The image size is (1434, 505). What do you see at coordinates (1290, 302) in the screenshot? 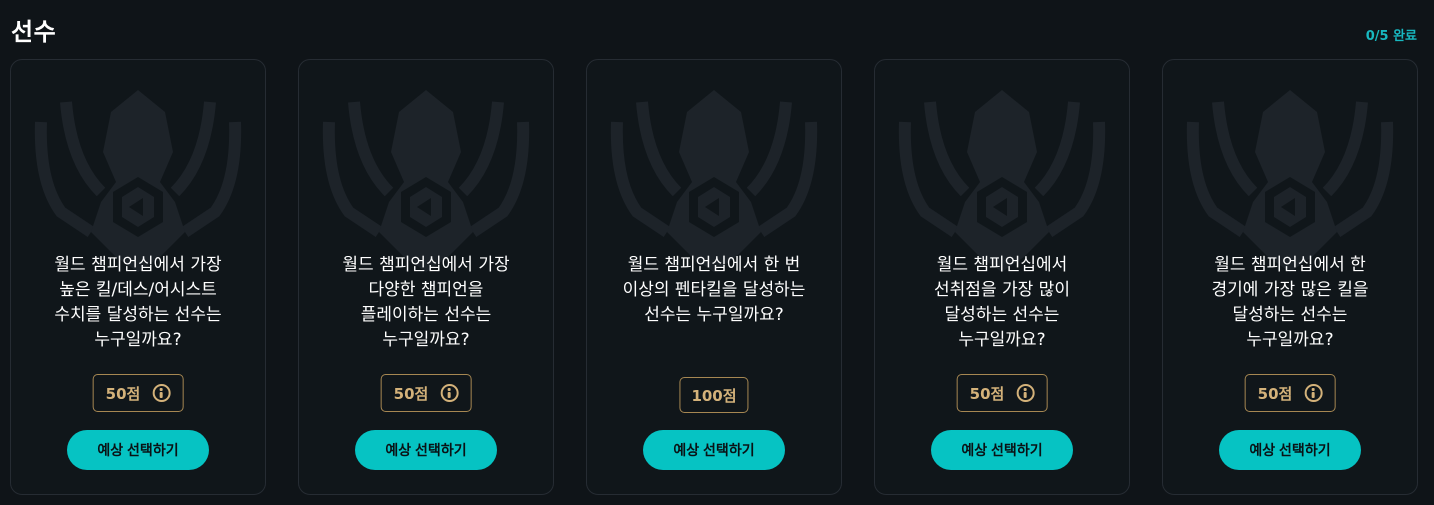
I see `question-text: 월드 챔피언십에서 한 경기에 가장 많은 킬을 달성하는 선수는 누구일까요?` at bounding box center [1290, 302].